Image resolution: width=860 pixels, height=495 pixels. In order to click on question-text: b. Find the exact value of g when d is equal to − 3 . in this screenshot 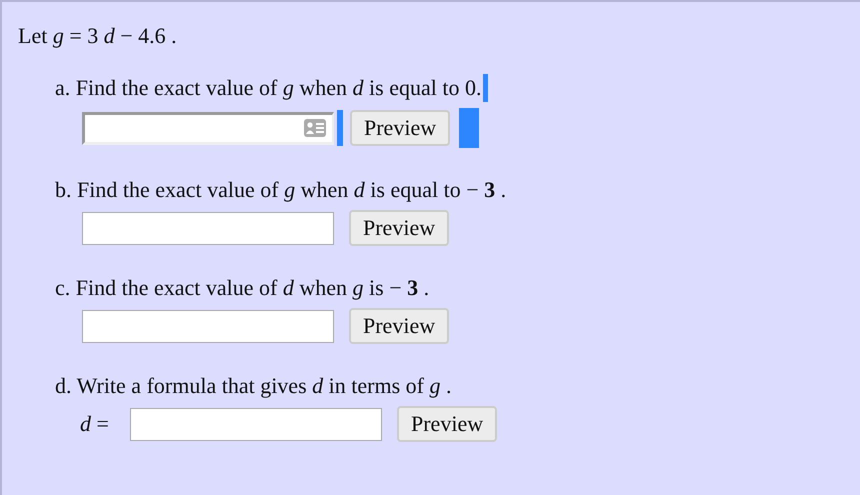, I will do `click(280, 190)`.